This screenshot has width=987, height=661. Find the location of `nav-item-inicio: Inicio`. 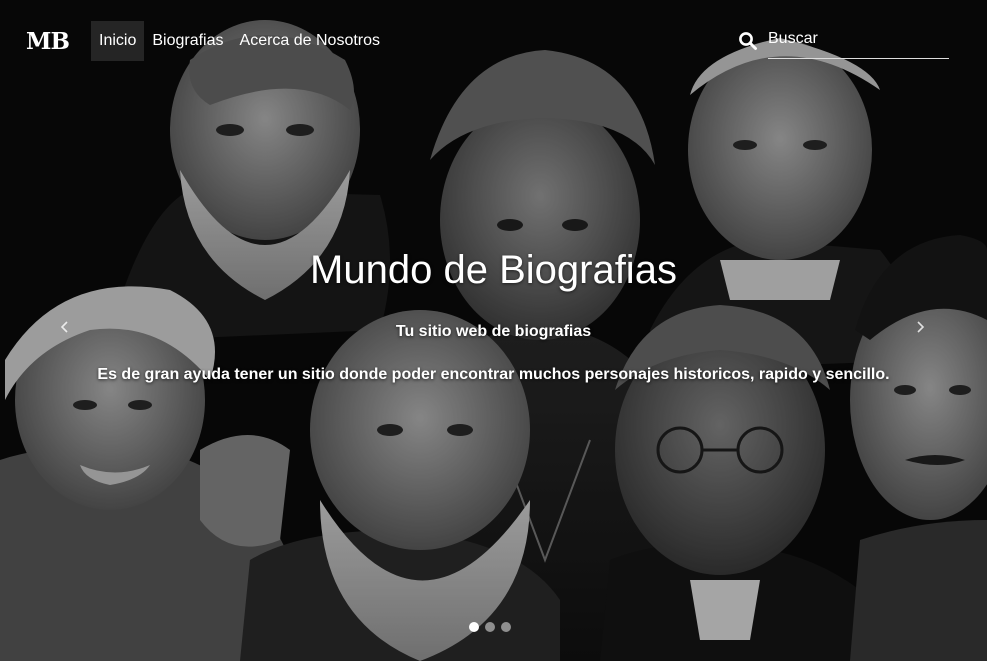

nav-item-inicio: Inicio is located at coordinates (118, 41).